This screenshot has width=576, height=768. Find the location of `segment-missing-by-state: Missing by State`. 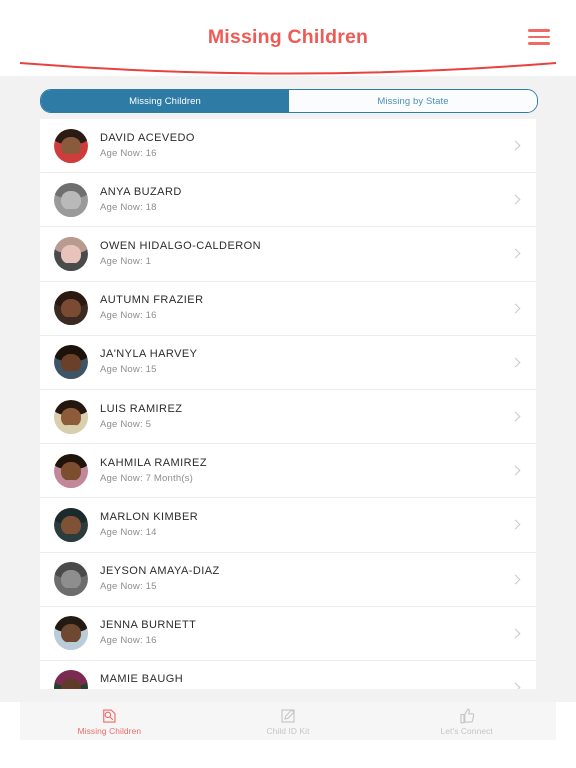

segment-missing-by-state: Missing by State is located at coordinates (413, 101).